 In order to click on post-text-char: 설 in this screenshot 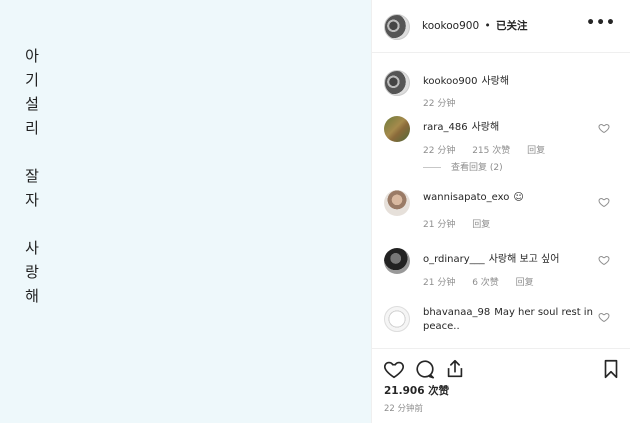, I will do `click(32, 104)`.